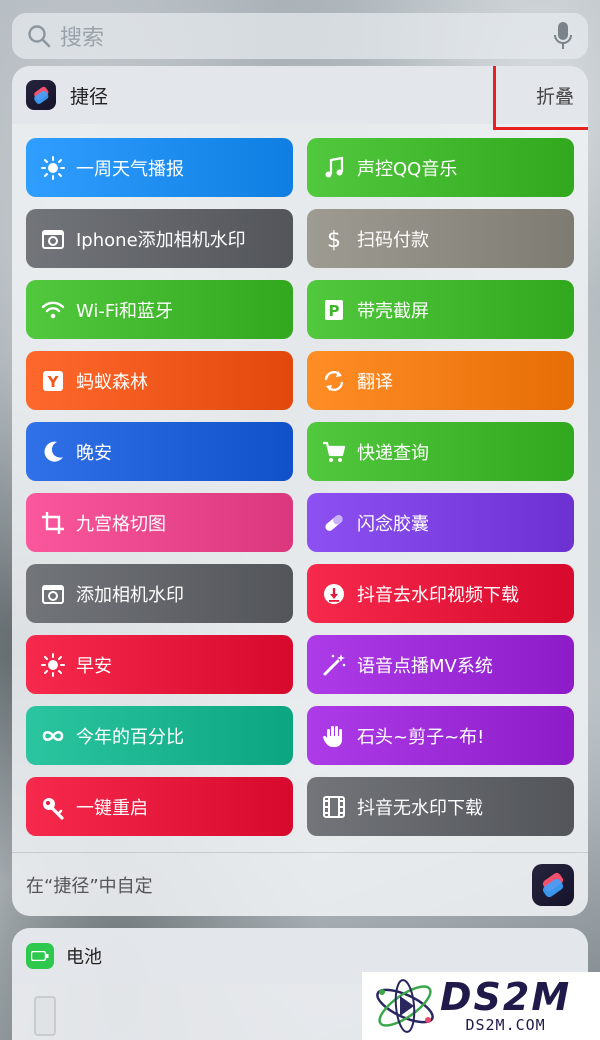 The width and height of the screenshot is (600, 1040). Describe the element at coordinates (506, 997) in the screenshot. I see `watermark-title: DS2M` at that location.